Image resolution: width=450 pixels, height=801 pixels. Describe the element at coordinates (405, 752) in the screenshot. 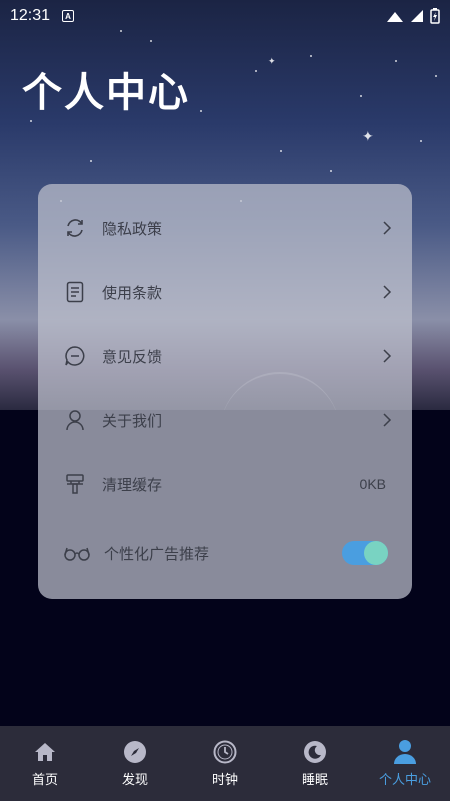

I see `user-icon` at that location.